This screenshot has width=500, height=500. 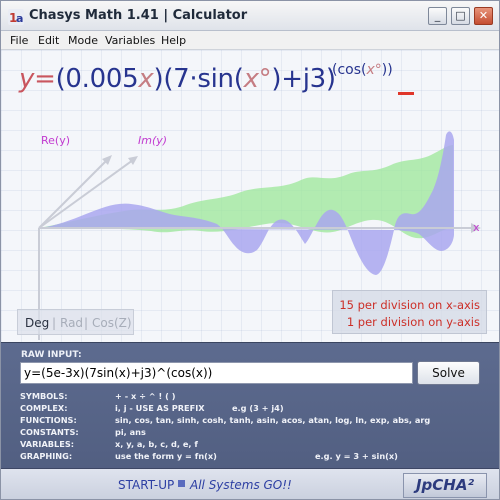 I want to click on menu-file: File, so click(x=19, y=40).